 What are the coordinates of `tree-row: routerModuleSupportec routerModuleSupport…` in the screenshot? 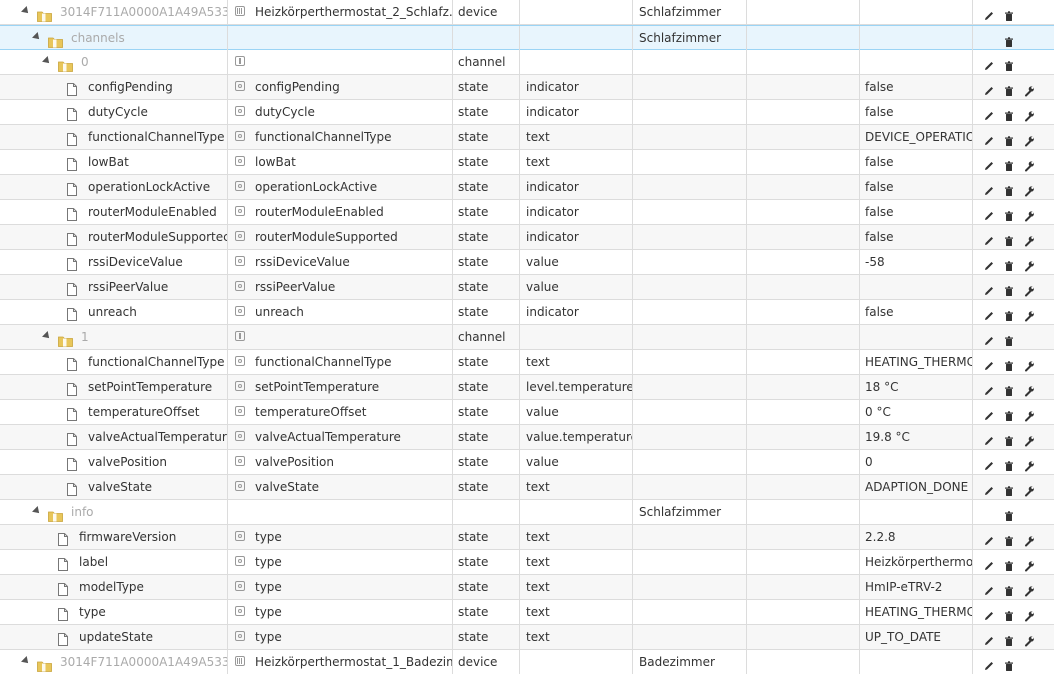 It's located at (527, 237).